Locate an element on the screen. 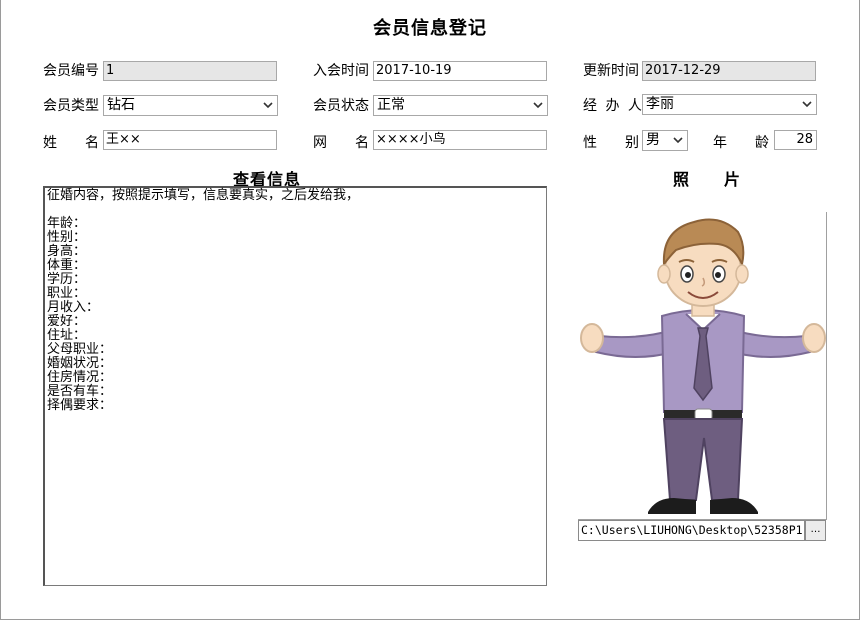 The height and width of the screenshot is (620, 860). info-line: 性别： is located at coordinates (67, 237).